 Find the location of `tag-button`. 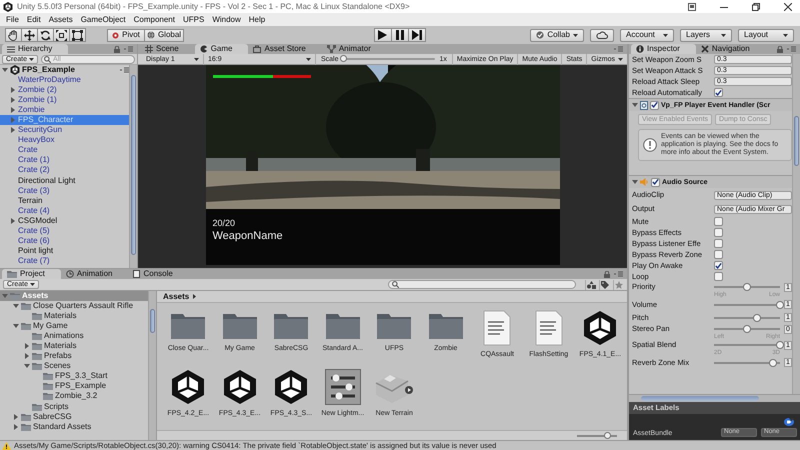

tag-button is located at coordinates (604, 285).